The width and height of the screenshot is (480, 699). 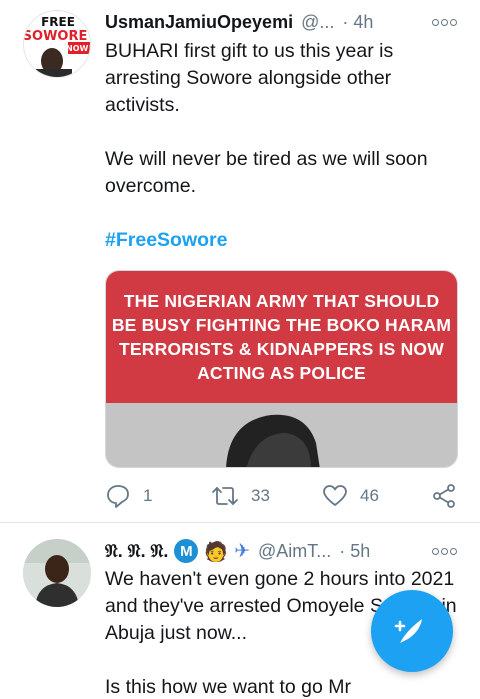 I want to click on share-button, so click(x=444, y=496).